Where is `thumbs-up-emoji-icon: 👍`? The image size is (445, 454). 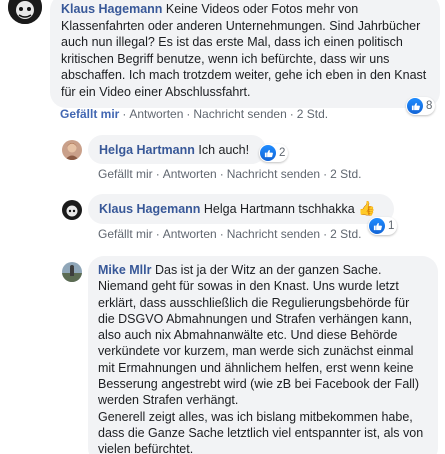
thumbs-up-emoji-icon: 👍 is located at coordinates (367, 208).